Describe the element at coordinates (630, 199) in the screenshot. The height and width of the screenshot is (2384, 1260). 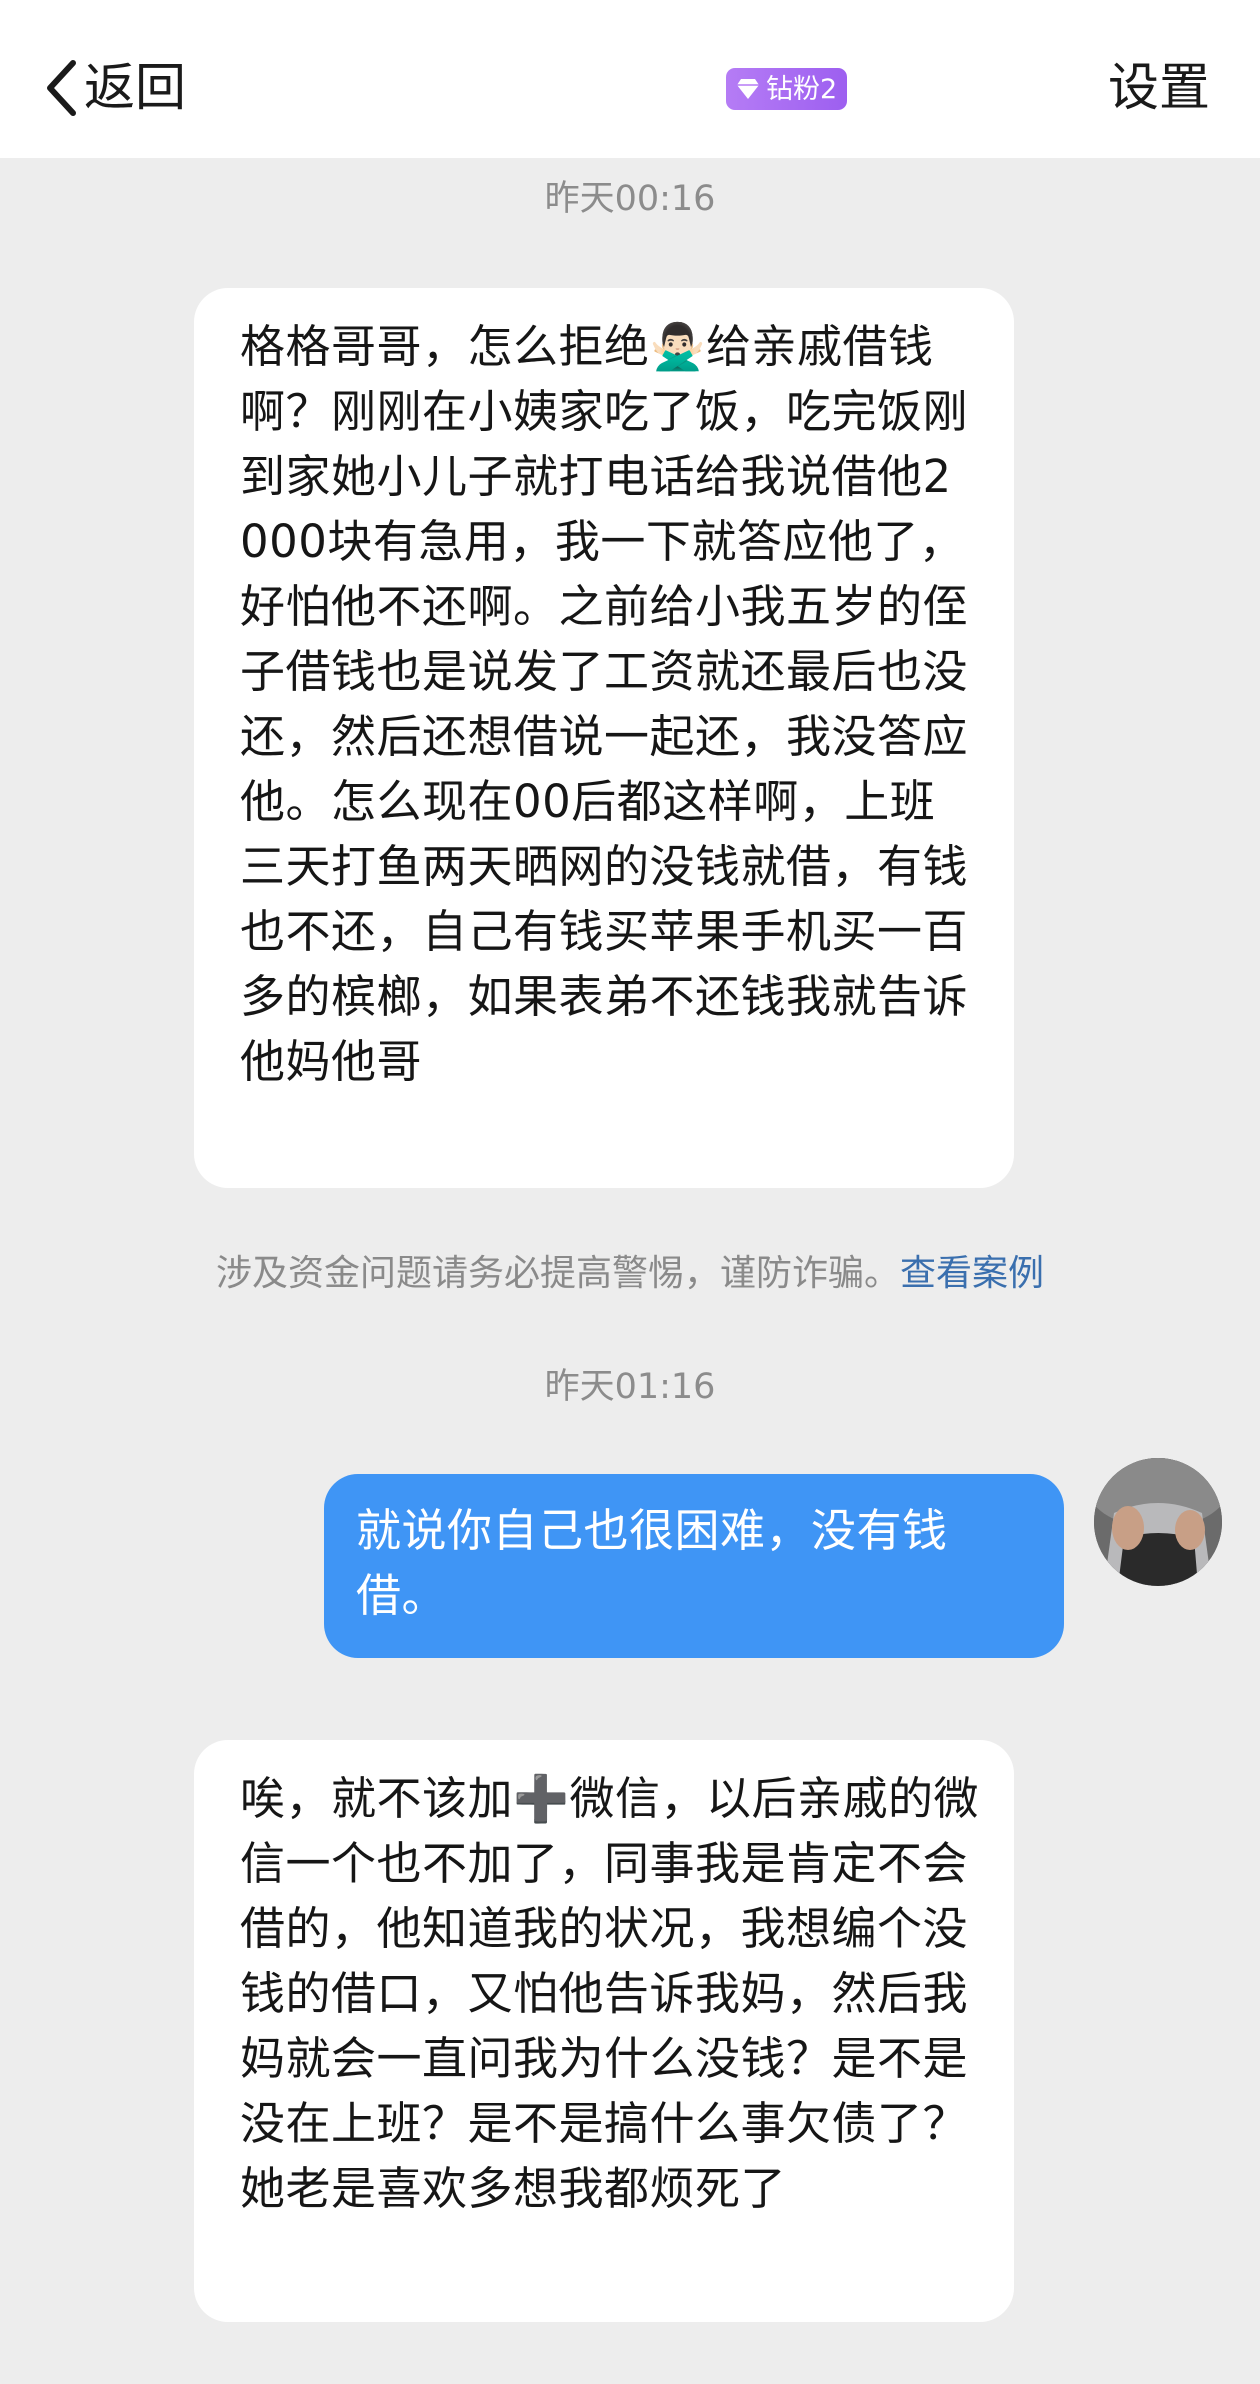
I see `message-timestamp: 昨天00:16` at that location.